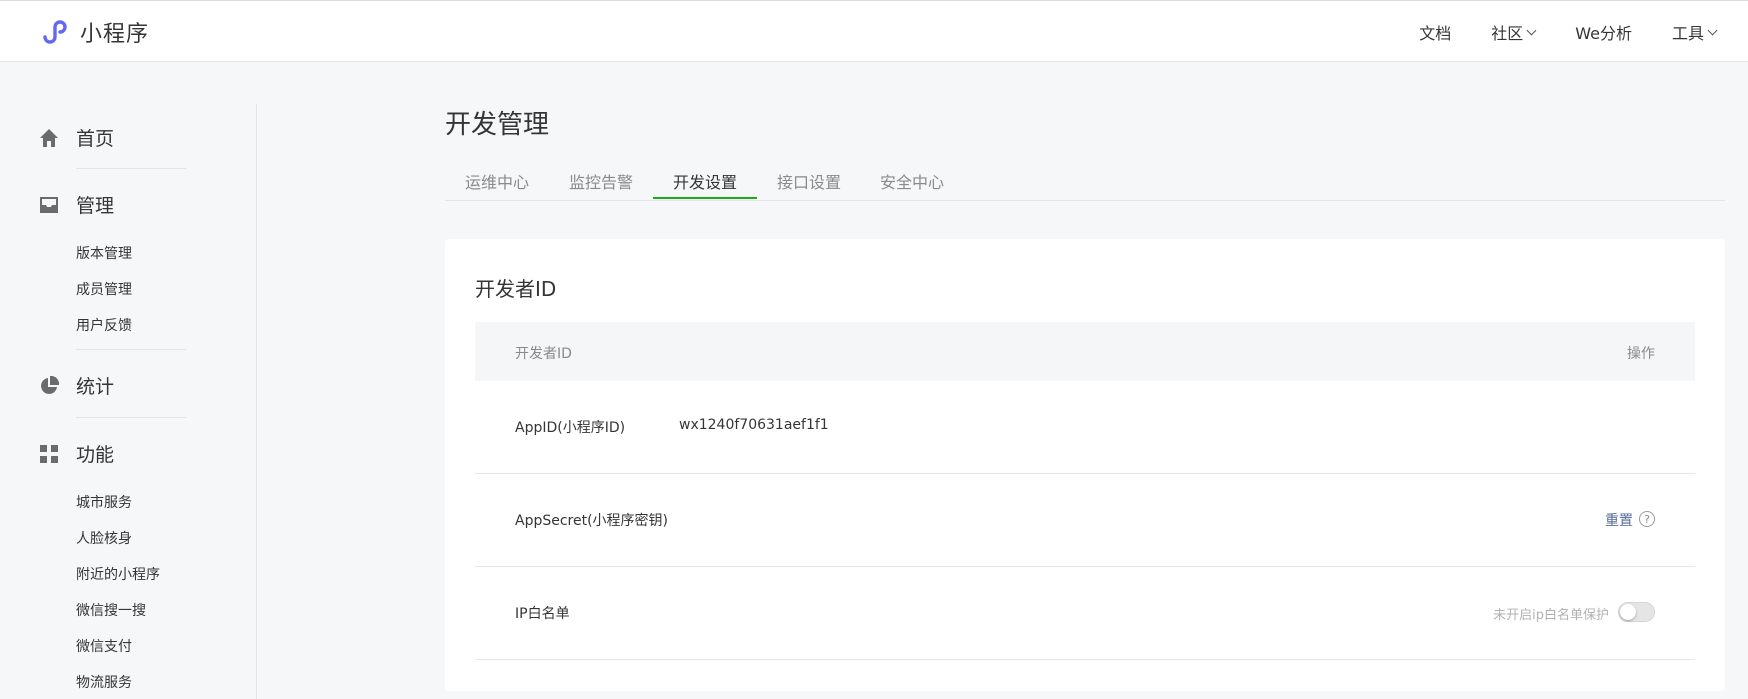 This screenshot has height=699, width=1748. What do you see at coordinates (104, 289) in the screenshot?
I see `sidebar-subitem-members: 成员管理` at bounding box center [104, 289].